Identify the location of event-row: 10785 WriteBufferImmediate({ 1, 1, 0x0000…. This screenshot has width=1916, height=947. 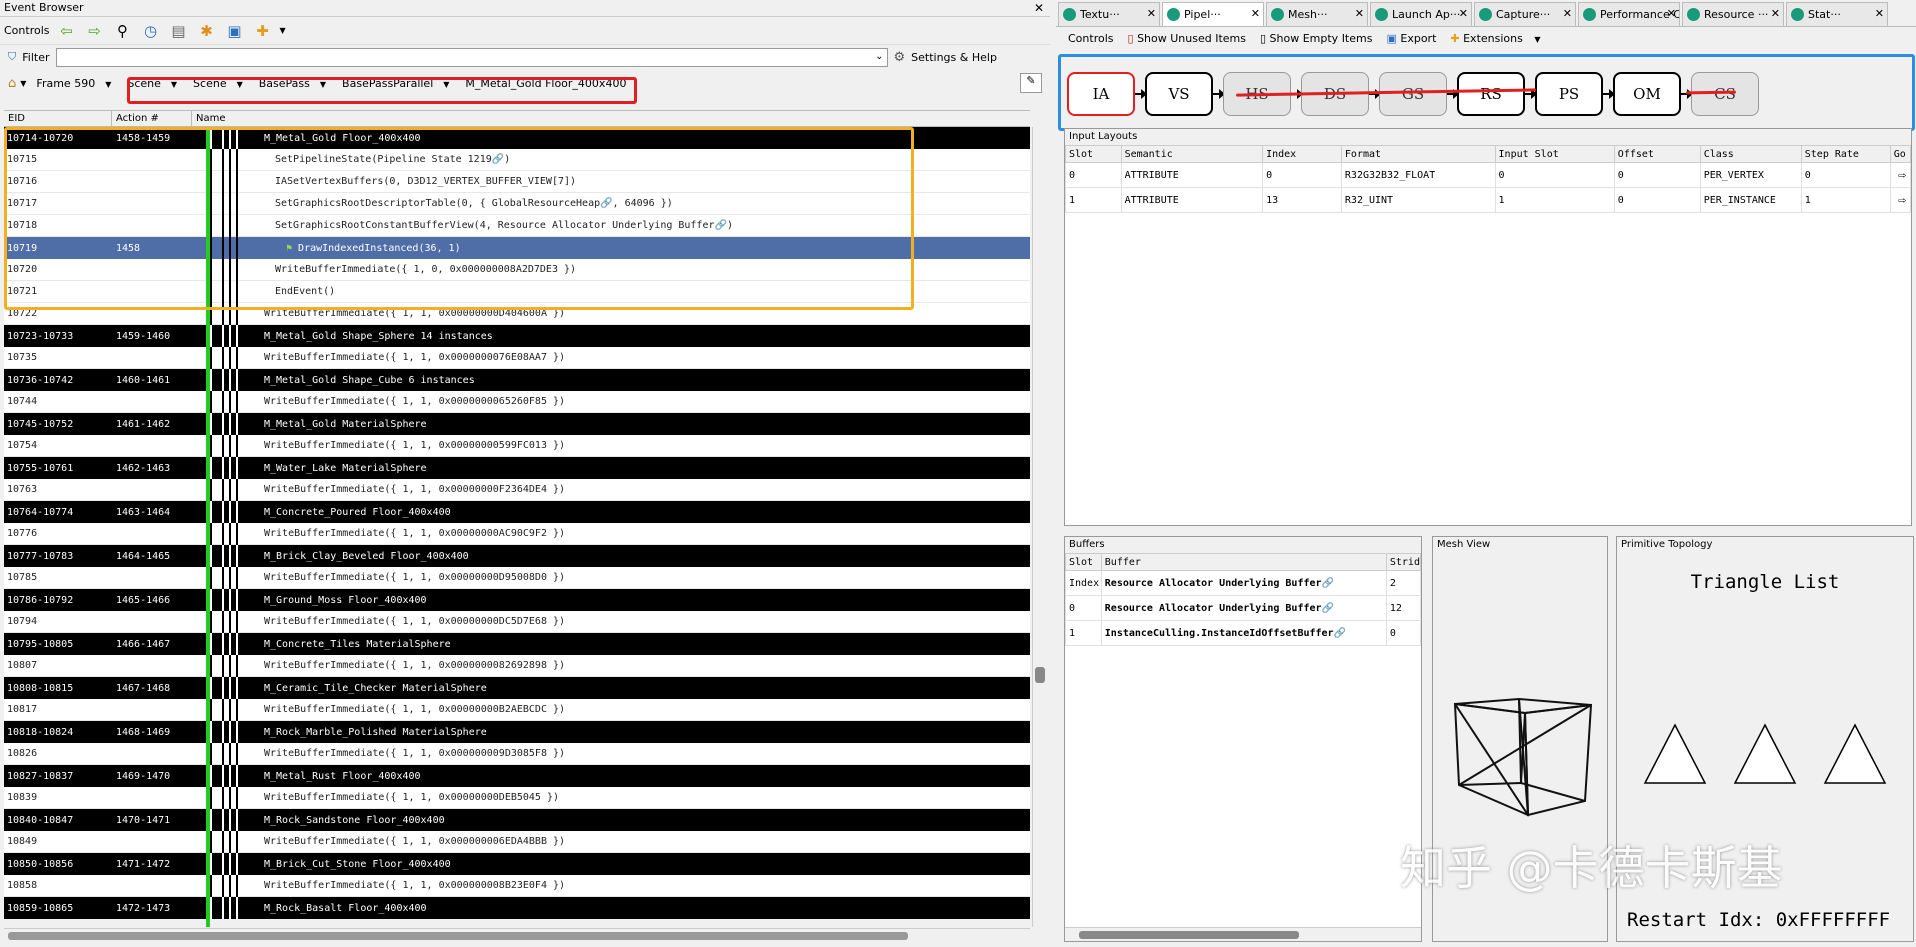
(517, 577).